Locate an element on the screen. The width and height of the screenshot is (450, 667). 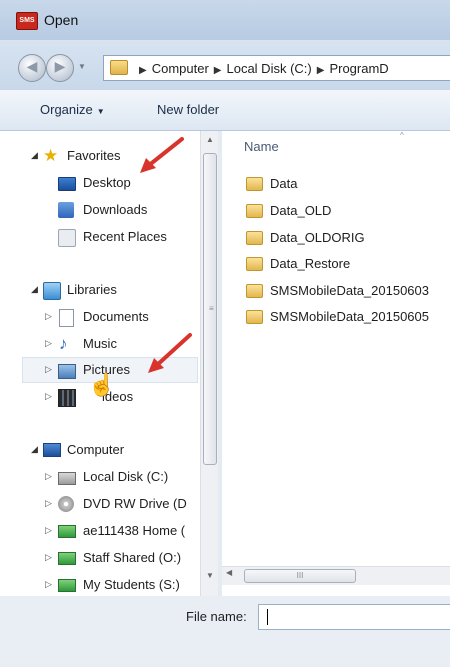
file-name: Data_Restore is located at coordinates (310, 263).